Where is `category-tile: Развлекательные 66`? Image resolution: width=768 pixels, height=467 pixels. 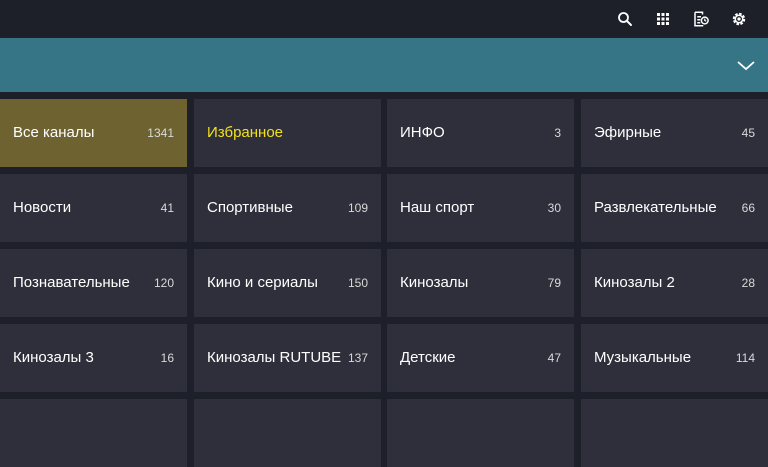
category-tile: Развлекательные 66 is located at coordinates (674, 208).